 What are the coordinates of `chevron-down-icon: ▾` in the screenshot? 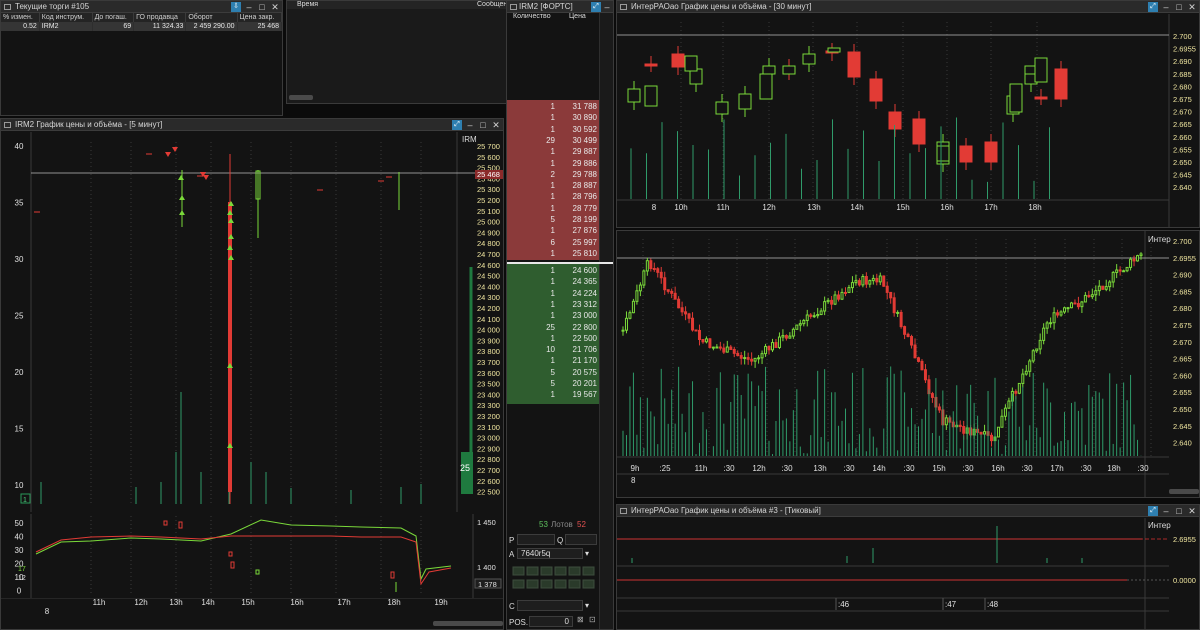 It's located at (587, 553).